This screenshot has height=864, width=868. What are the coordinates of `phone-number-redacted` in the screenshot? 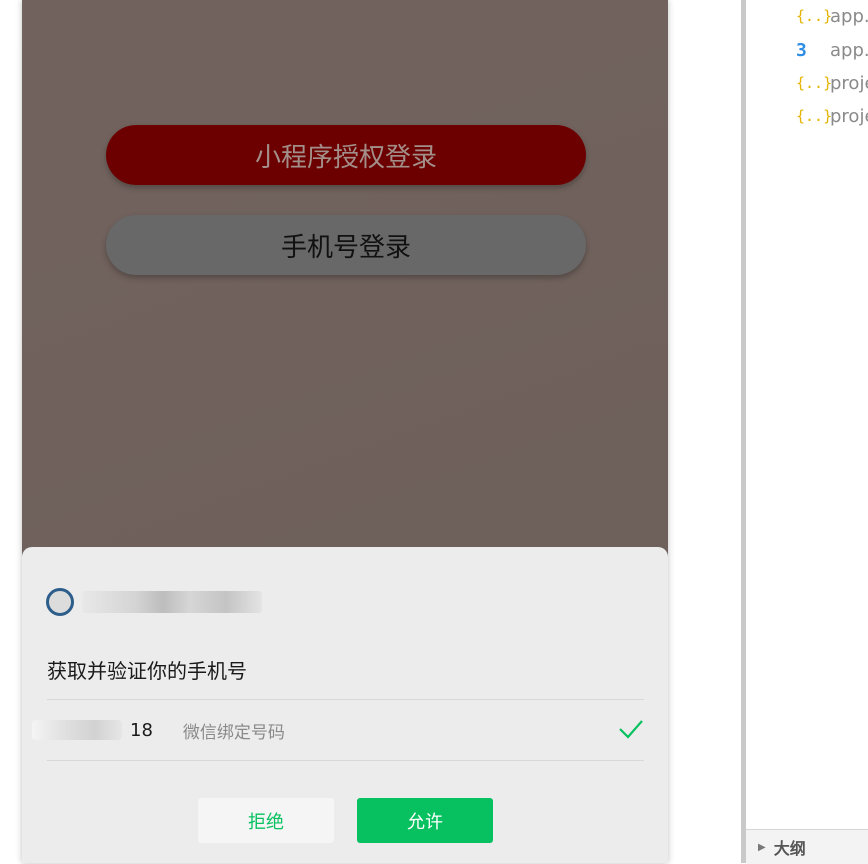 It's located at (77, 730).